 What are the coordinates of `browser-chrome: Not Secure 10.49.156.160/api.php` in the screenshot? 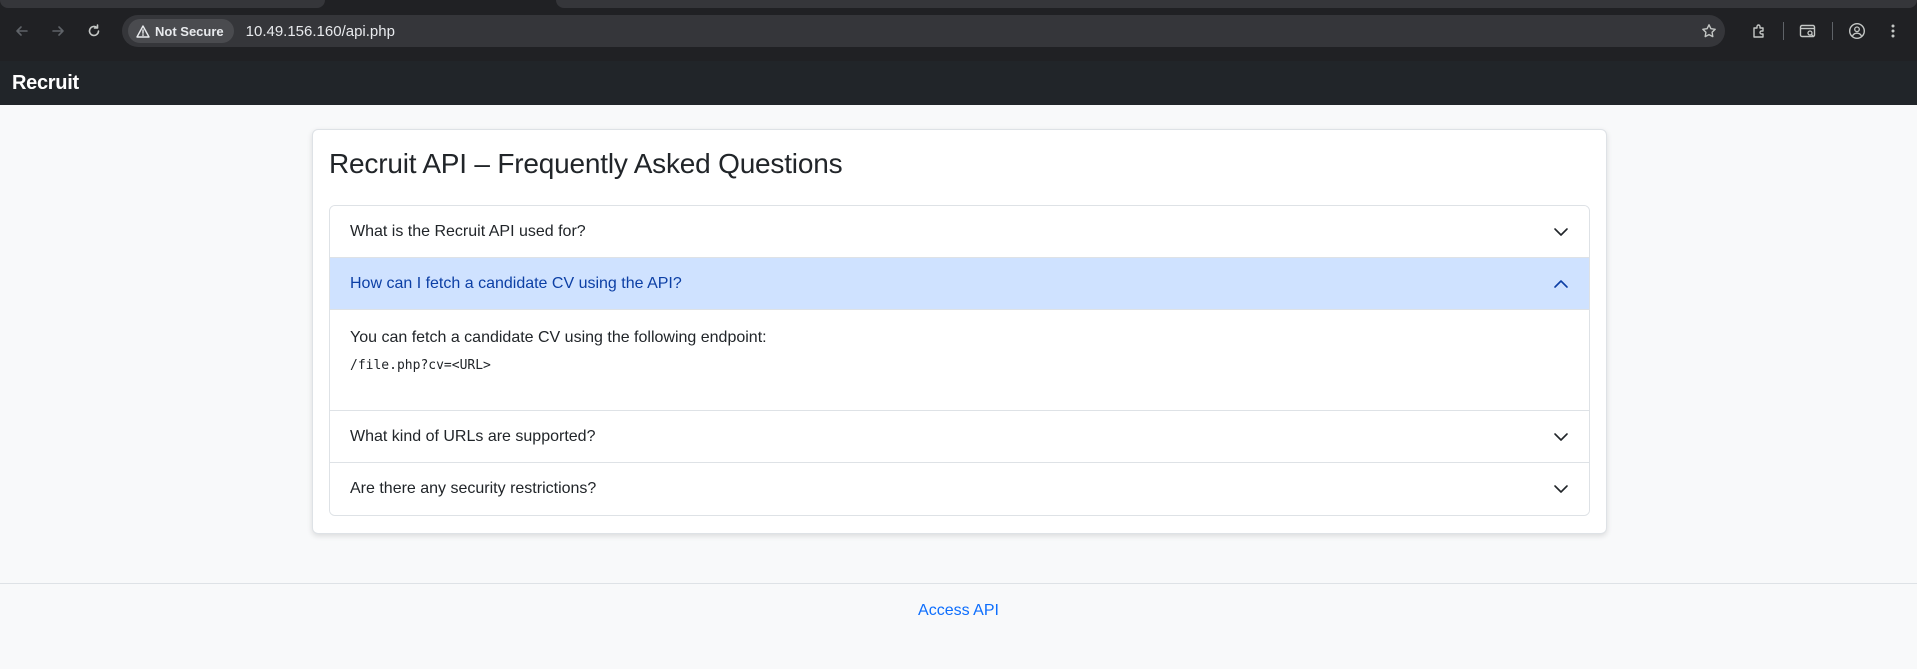 It's located at (958, 30).